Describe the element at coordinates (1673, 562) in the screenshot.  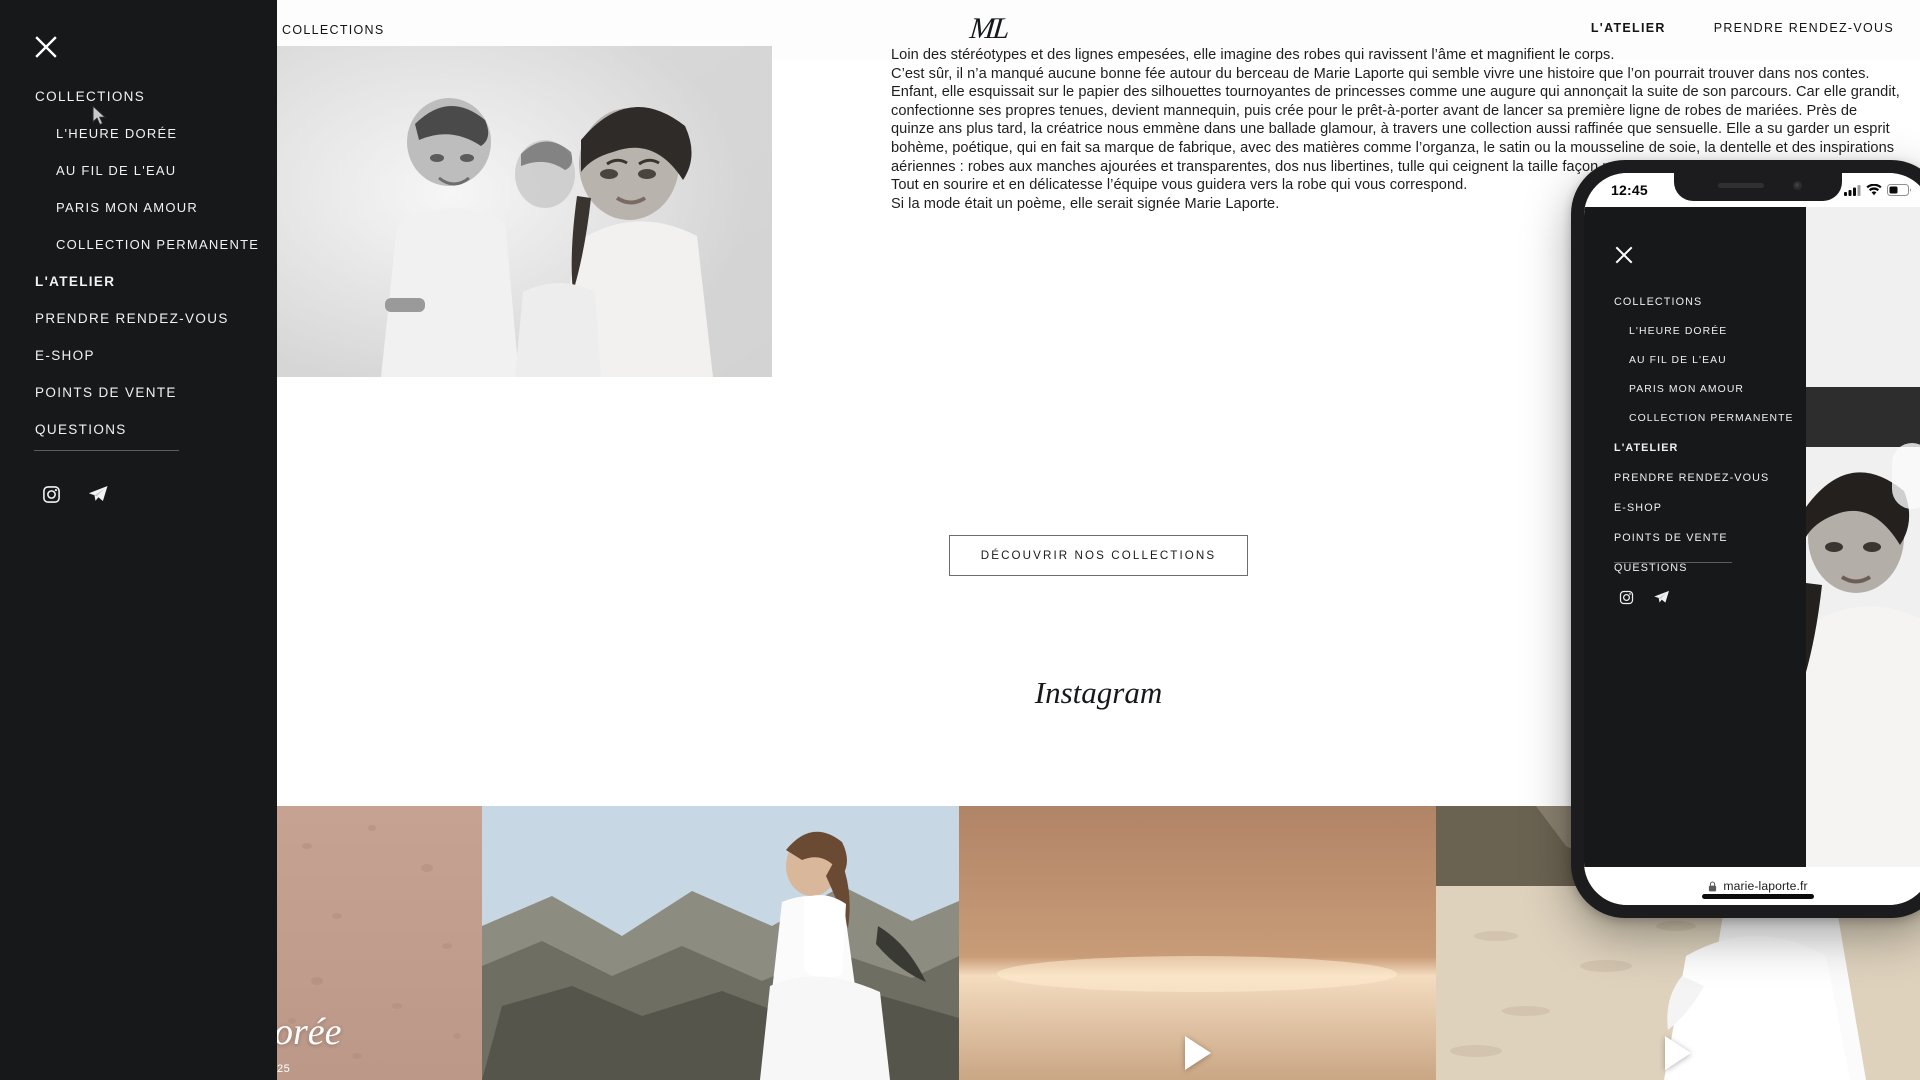
I see `phone-menu-divider` at that location.